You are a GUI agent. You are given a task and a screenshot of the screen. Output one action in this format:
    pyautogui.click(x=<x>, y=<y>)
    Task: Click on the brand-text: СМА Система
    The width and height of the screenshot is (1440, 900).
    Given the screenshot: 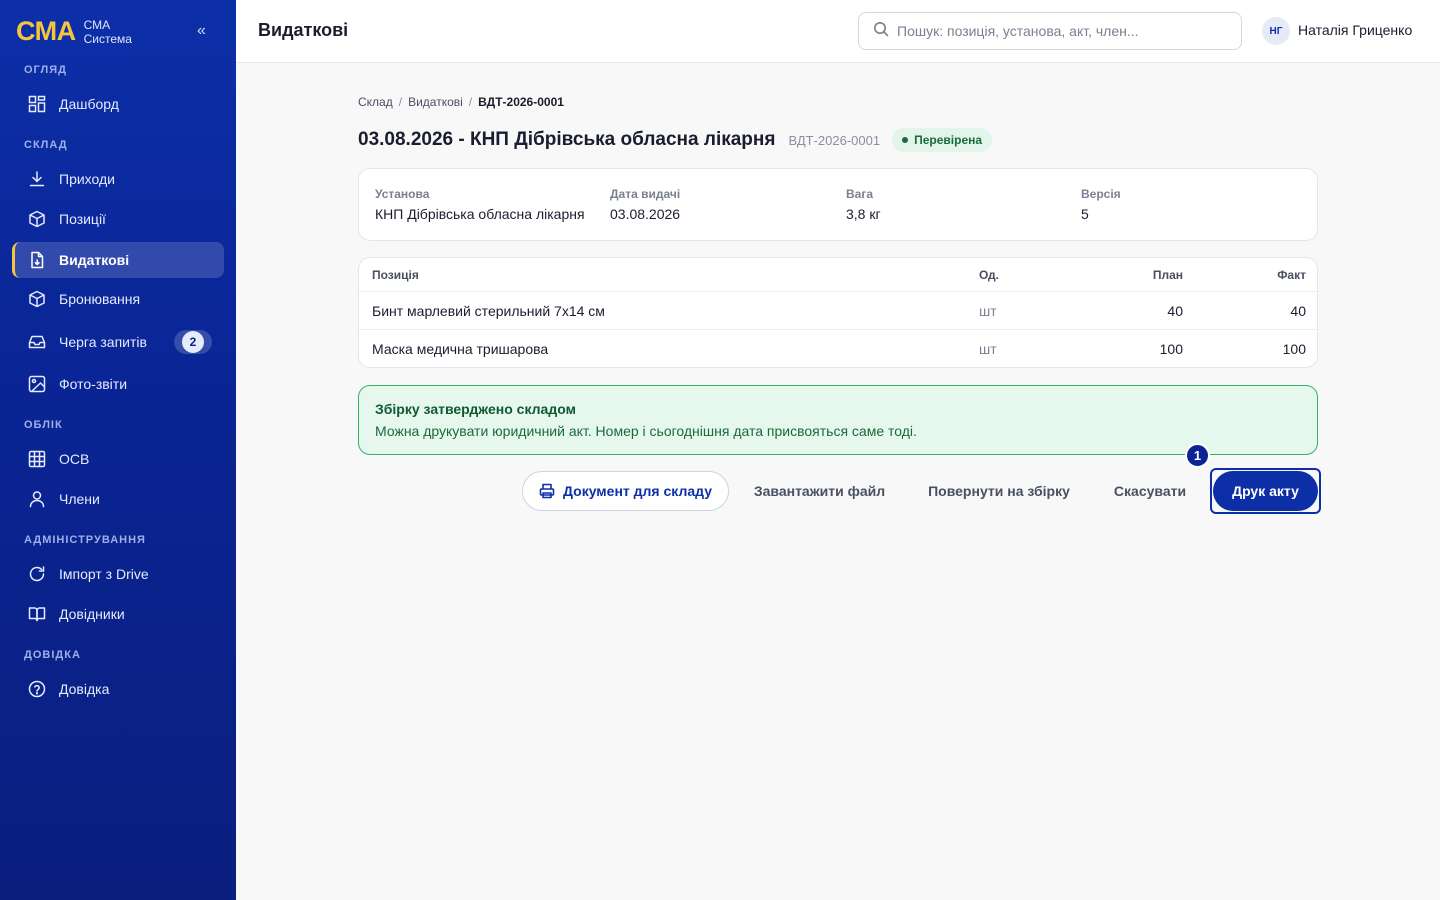 What is the action you would take?
    pyautogui.click(x=108, y=32)
    